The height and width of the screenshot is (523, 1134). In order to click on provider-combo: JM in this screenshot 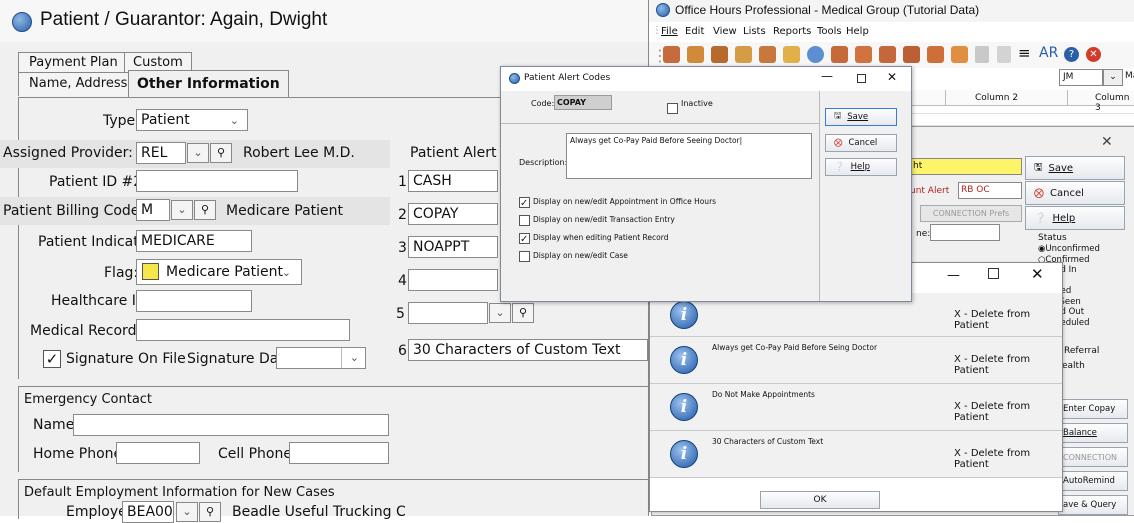, I will do `click(1081, 77)`.